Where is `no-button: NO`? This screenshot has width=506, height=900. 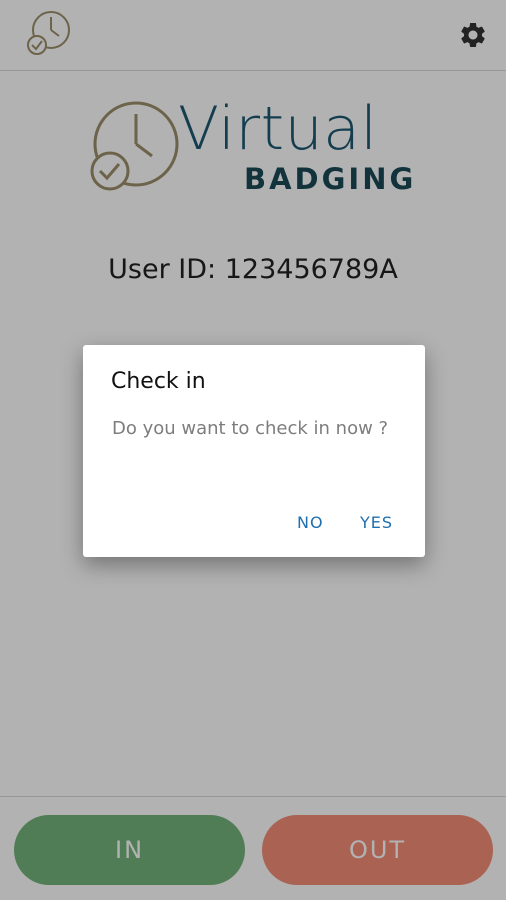 no-button: NO is located at coordinates (310, 522).